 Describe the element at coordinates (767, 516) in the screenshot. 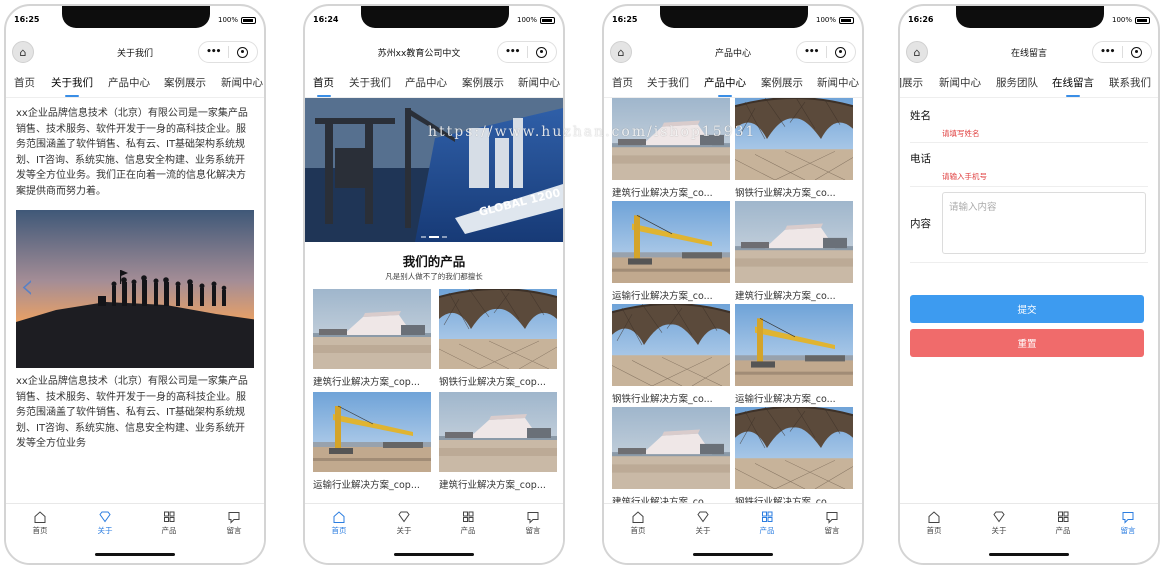

I see `grid-icon` at that location.